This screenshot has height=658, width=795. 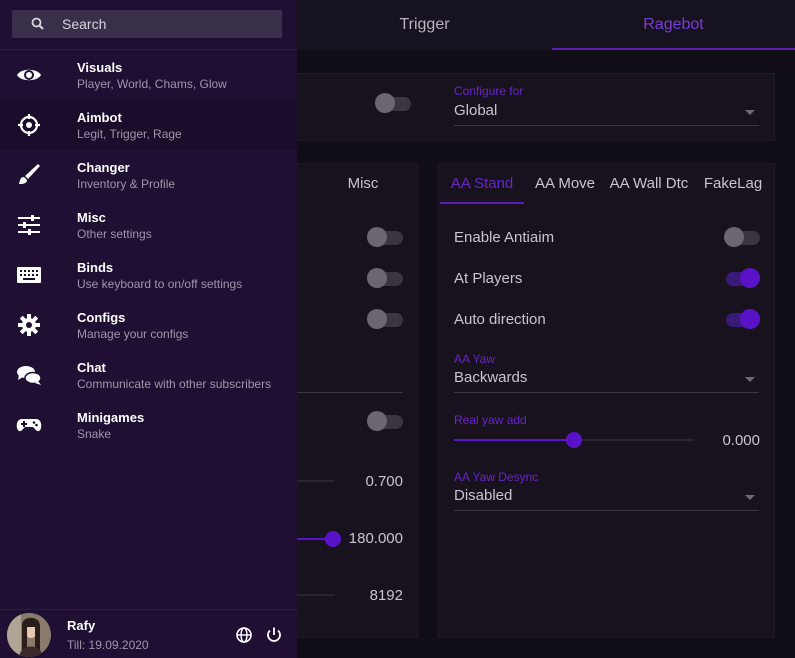 I want to click on search-input: Search, so click(x=147, y=24).